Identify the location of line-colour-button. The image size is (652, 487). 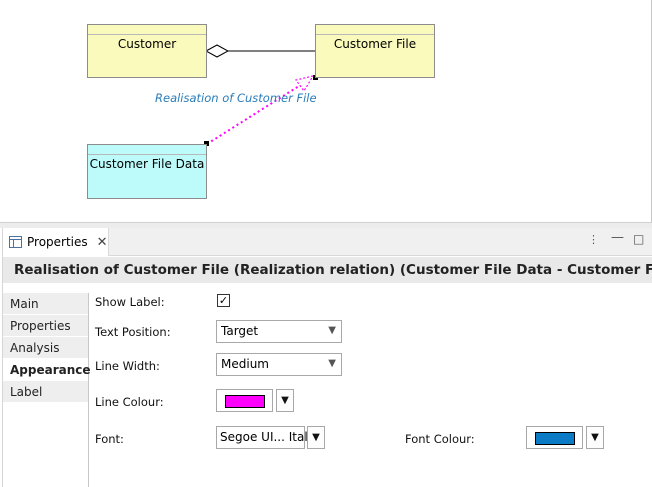
(244, 400).